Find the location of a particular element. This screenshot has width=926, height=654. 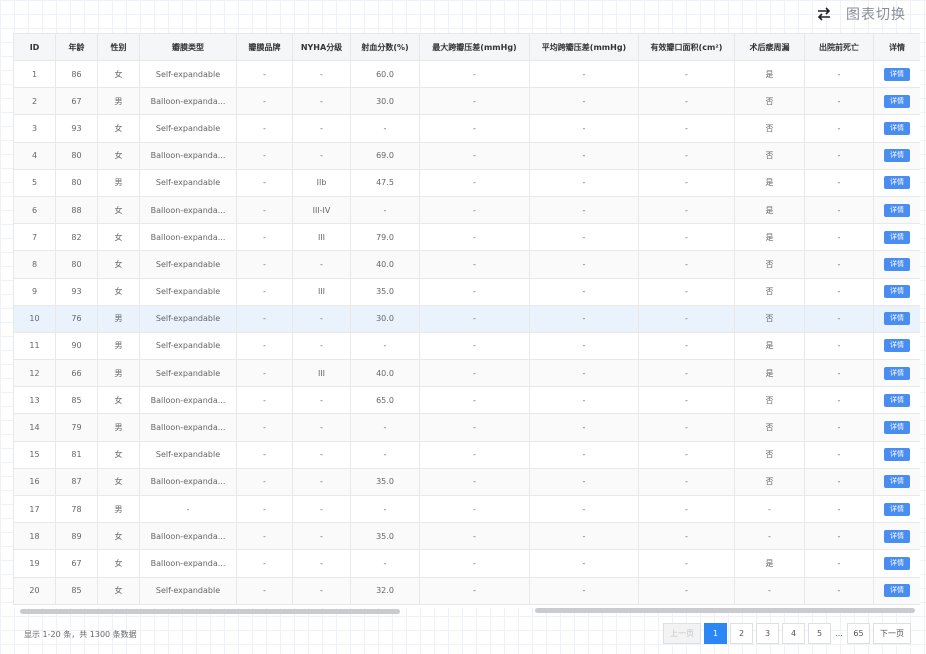

table-cell: 87 is located at coordinates (76, 482).